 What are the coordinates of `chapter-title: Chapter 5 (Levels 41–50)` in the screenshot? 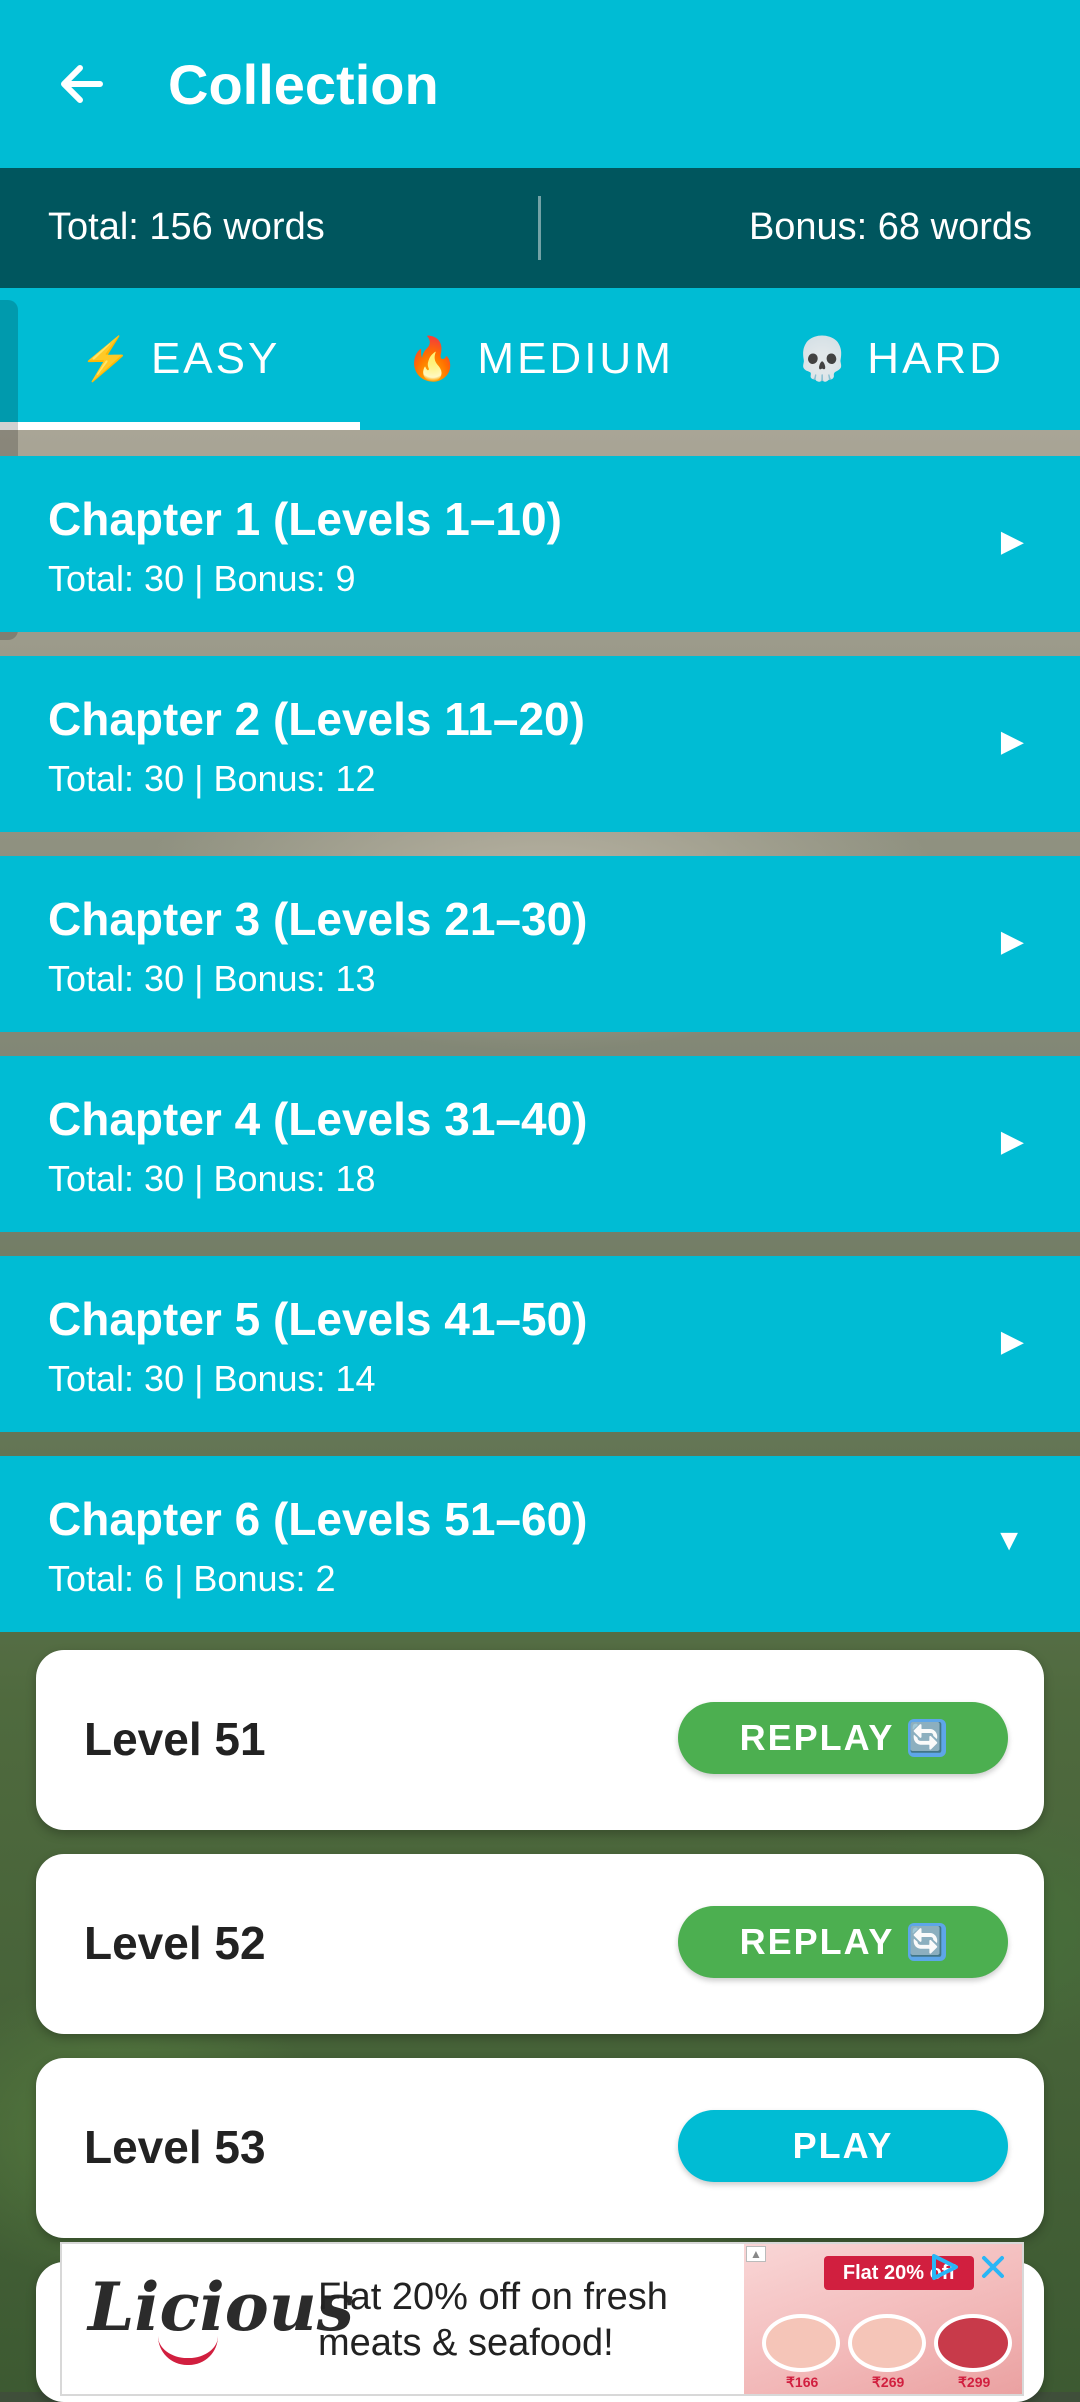 It's located at (318, 1319).